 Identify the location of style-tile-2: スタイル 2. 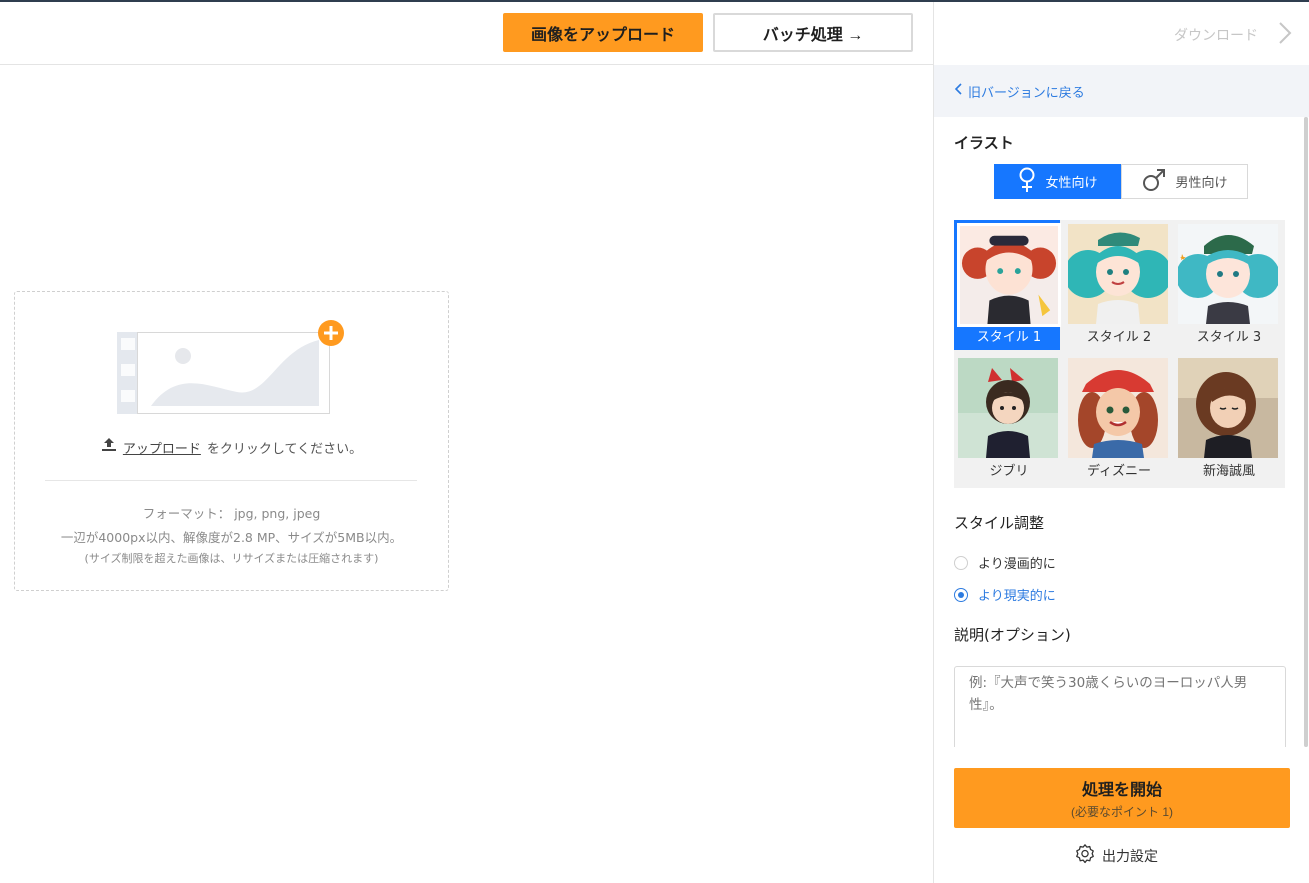
(1117, 285).